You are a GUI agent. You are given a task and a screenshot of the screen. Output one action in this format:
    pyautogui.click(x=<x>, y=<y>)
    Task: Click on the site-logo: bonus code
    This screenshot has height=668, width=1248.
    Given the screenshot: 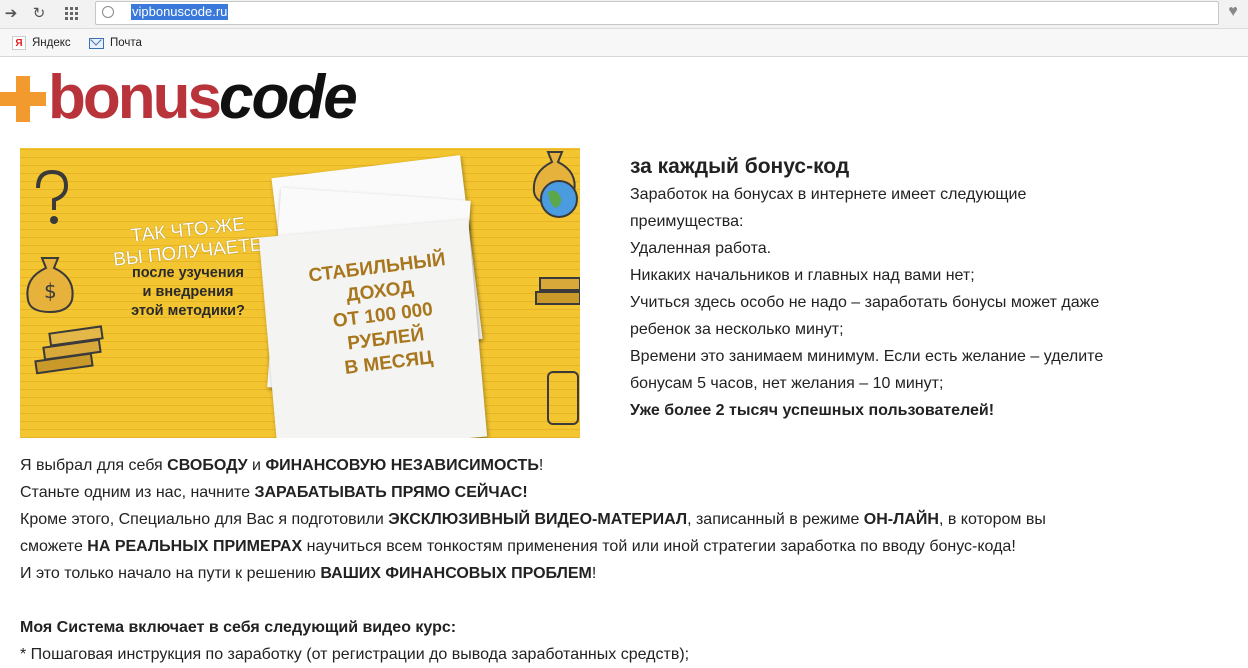 What is the action you would take?
    pyautogui.click(x=179, y=97)
    